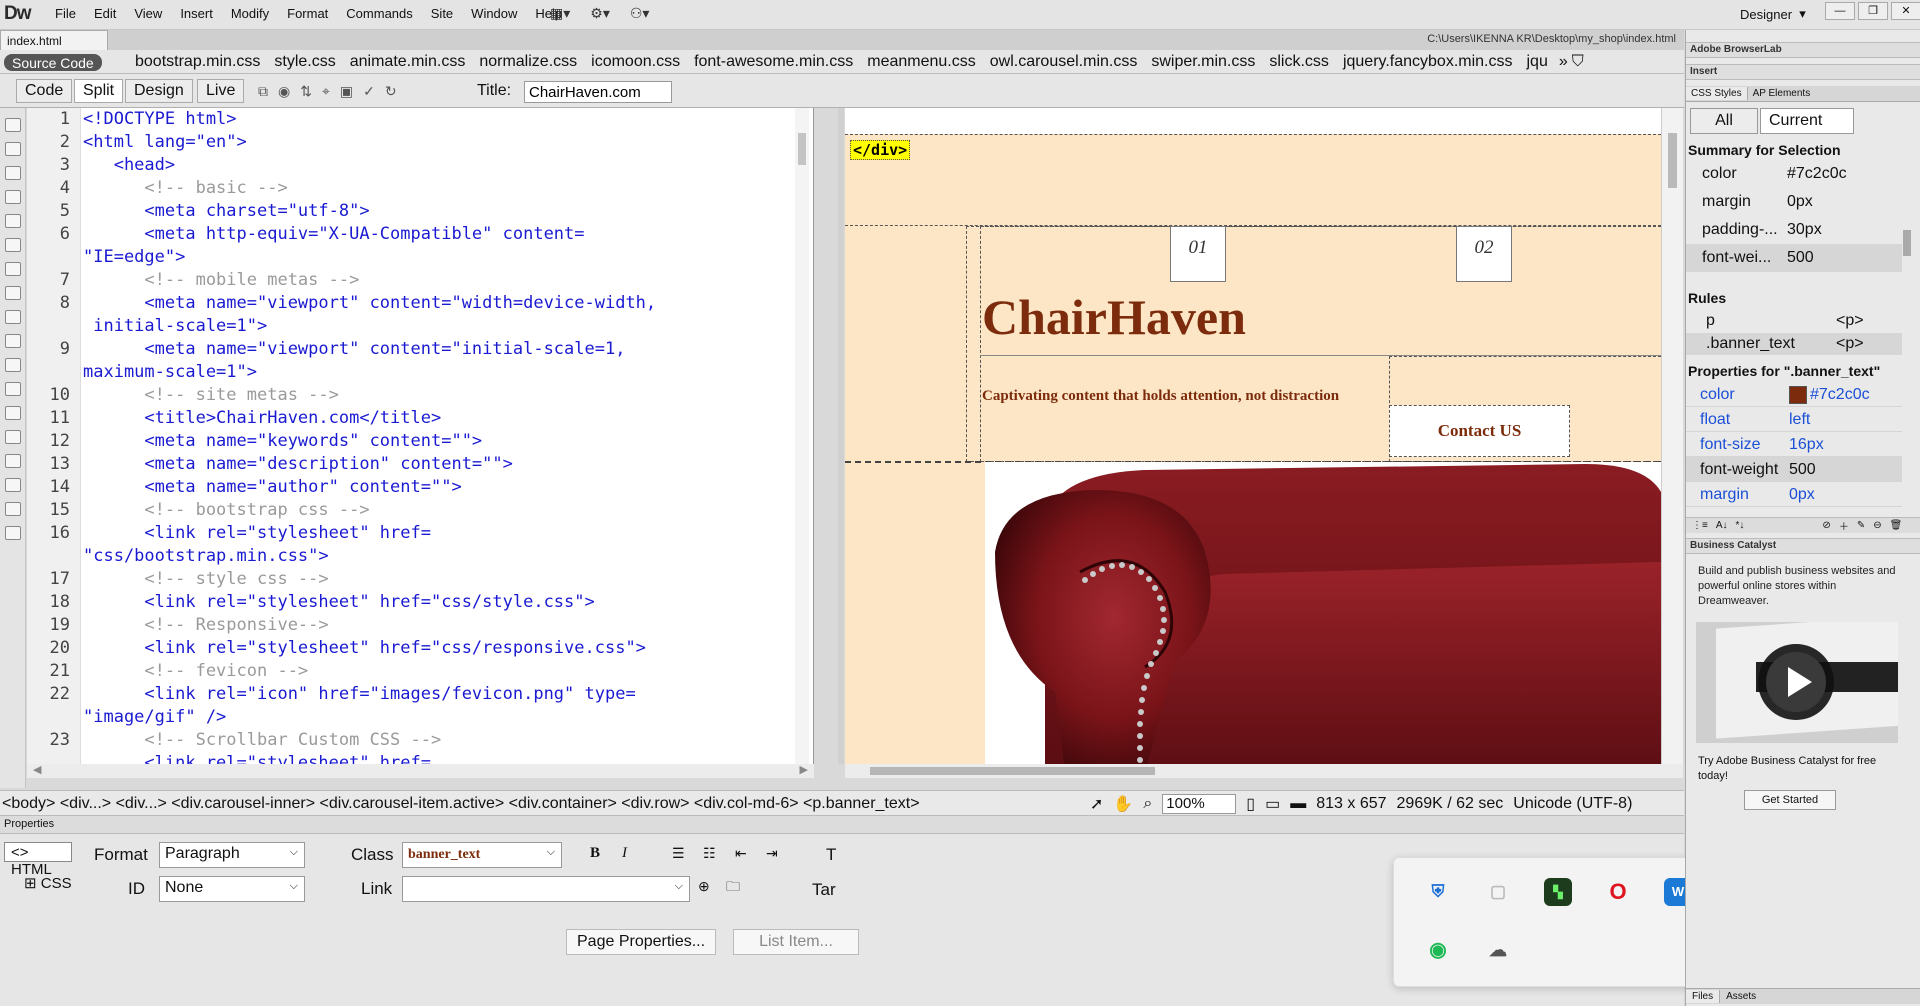 This screenshot has width=1920, height=1006. What do you see at coordinates (1840, 11) in the screenshot?
I see `minimize-button: —` at bounding box center [1840, 11].